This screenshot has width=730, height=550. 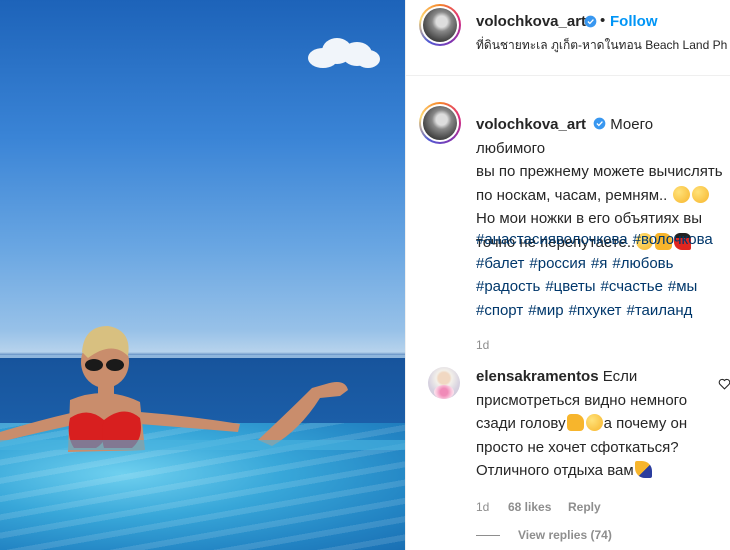 I want to click on commenter-username: elensakramentos, so click(x=537, y=376).